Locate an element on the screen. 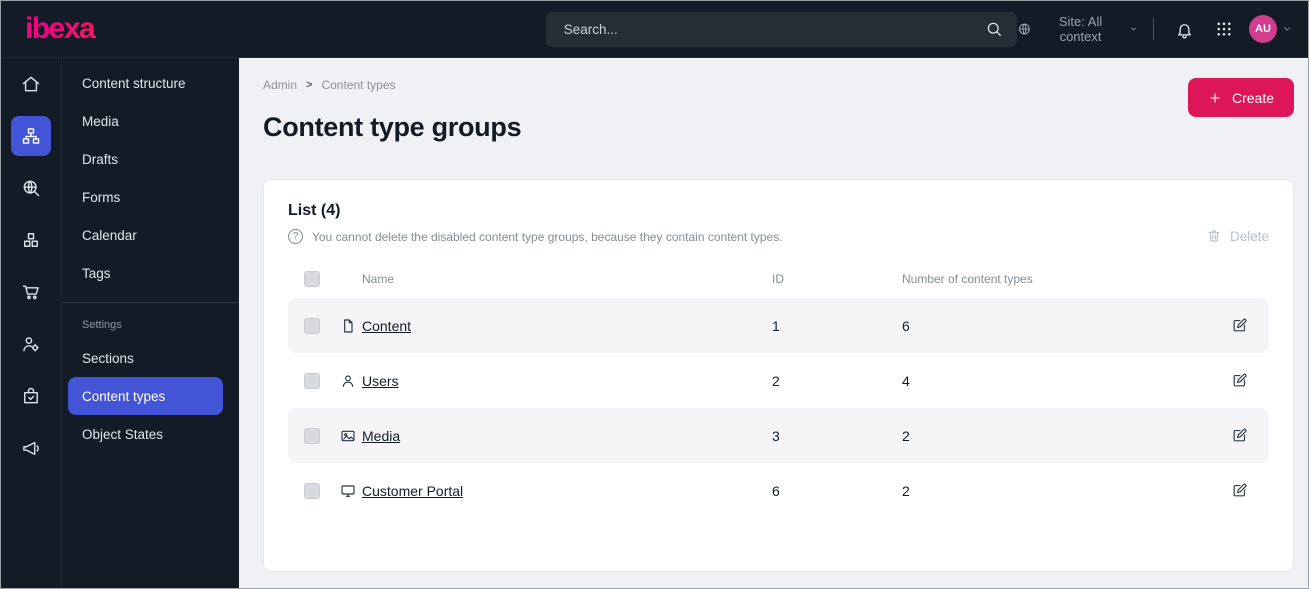 This screenshot has width=1309, height=589. site-context-selector: Site: All context is located at coordinates (1078, 29).